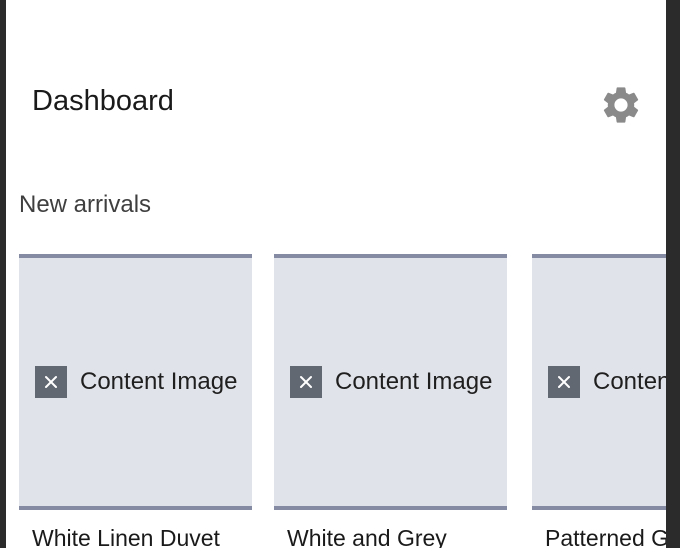 The height and width of the screenshot is (548, 680). What do you see at coordinates (85, 204) in the screenshot?
I see `section-title: New arrivals` at bounding box center [85, 204].